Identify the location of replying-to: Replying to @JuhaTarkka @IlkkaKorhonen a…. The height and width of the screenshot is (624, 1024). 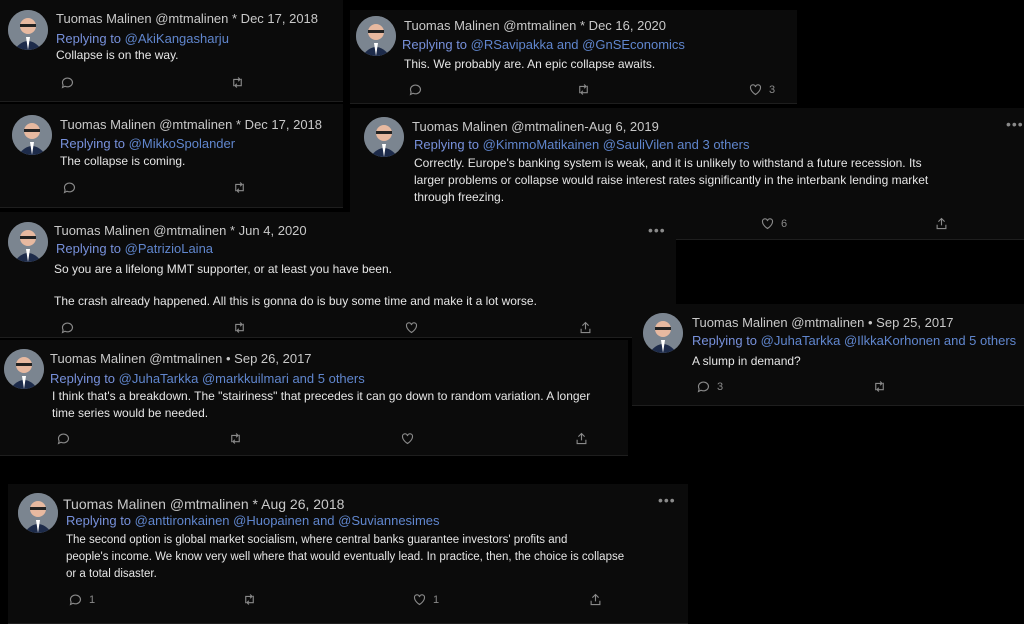
(854, 340).